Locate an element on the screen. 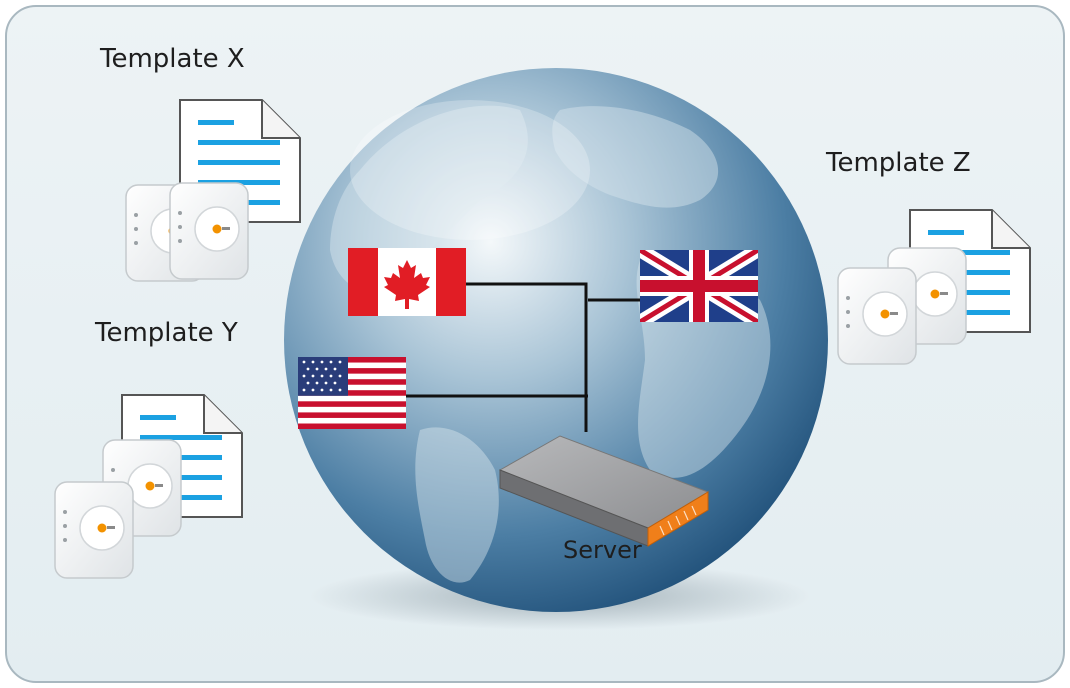 Image resolution: width=1070 pixels, height=688 pixels. uk-flag is located at coordinates (699, 286).